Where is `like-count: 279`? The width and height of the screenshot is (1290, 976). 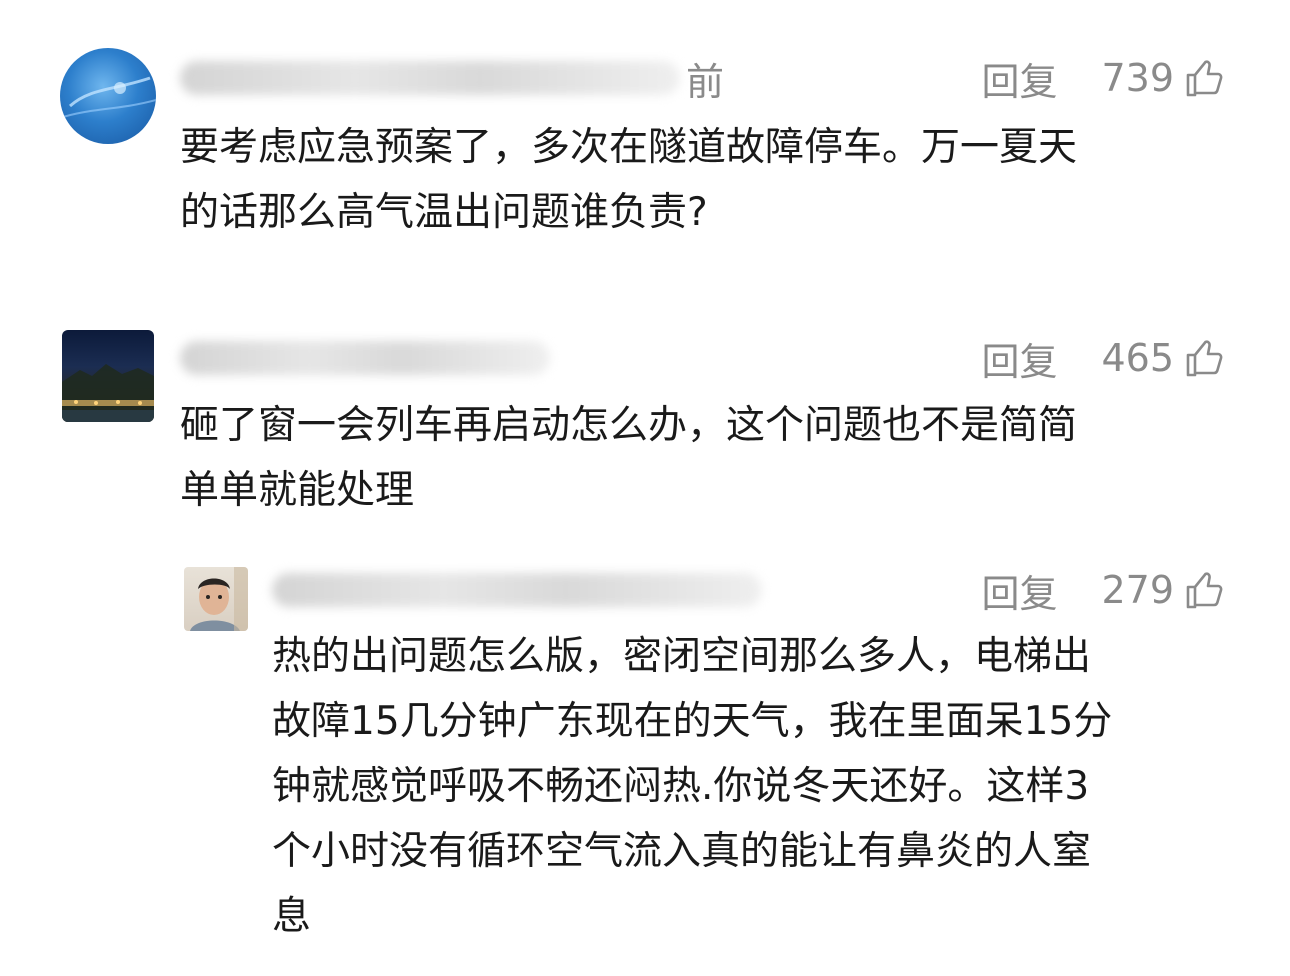 like-count: 279 is located at coordinates (1137, 590).